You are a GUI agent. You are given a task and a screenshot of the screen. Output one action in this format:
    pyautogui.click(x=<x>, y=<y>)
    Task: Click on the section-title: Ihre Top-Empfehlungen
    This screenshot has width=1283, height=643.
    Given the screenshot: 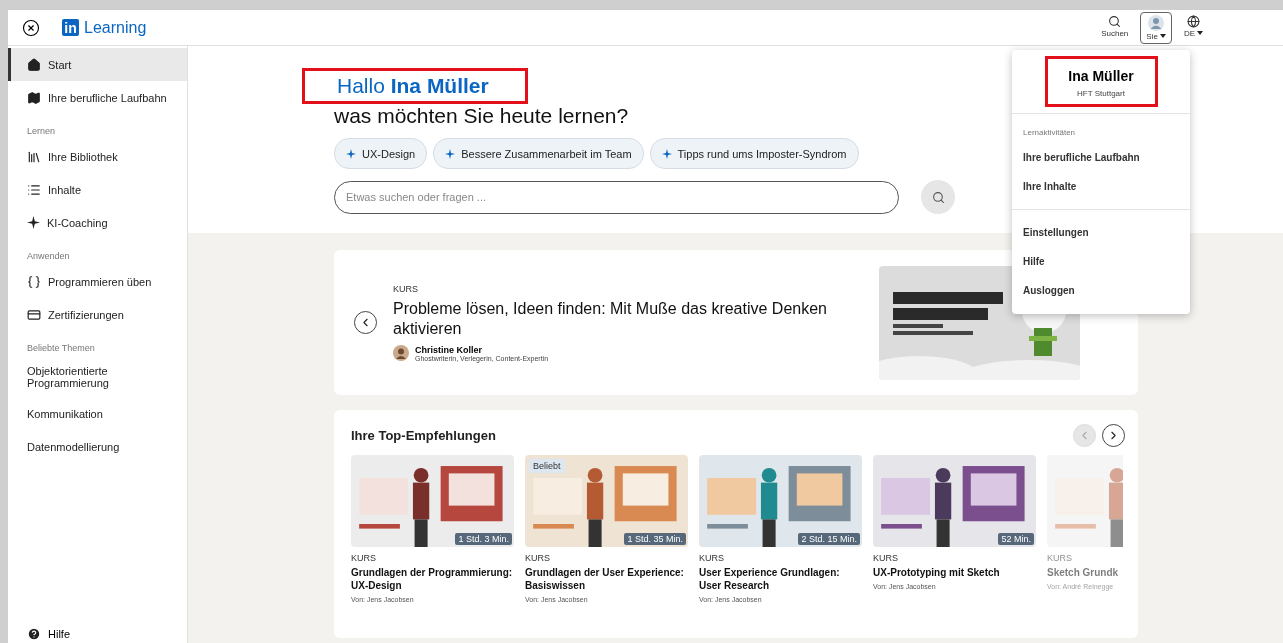 What is the action you would take?
    pyautogui.click(x=423, y=435)
    